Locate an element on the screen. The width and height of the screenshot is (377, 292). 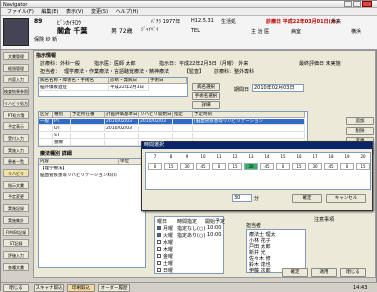
sidebar-item: 指示文書 is located at coordinates (16, 184).